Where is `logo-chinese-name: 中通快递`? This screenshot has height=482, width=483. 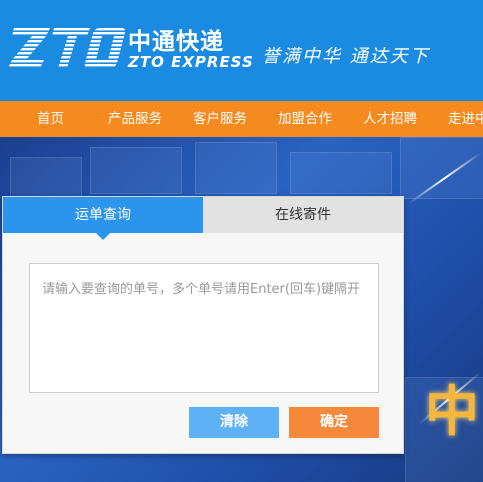 logo-chinese-name: 中通快递 is located at coordinates (176, 42).